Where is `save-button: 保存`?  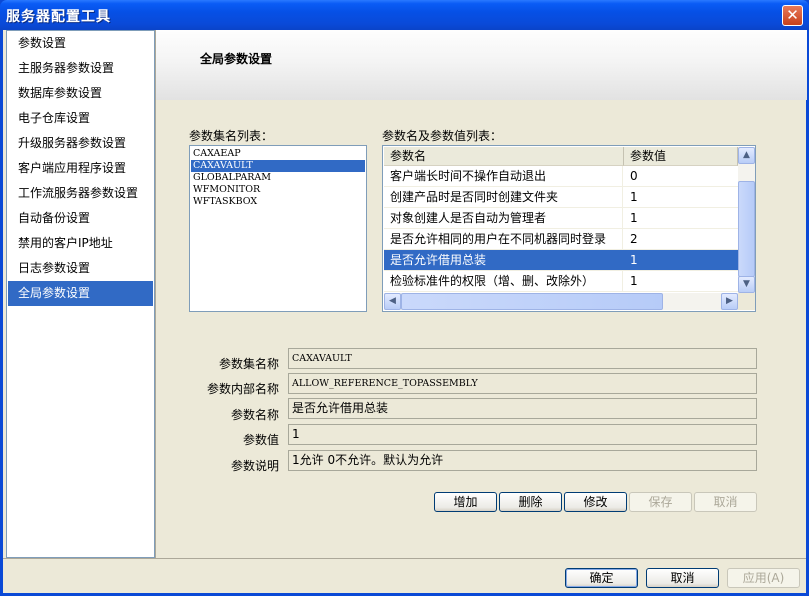 save-button: 保存 is located at coordinates (660, 502).